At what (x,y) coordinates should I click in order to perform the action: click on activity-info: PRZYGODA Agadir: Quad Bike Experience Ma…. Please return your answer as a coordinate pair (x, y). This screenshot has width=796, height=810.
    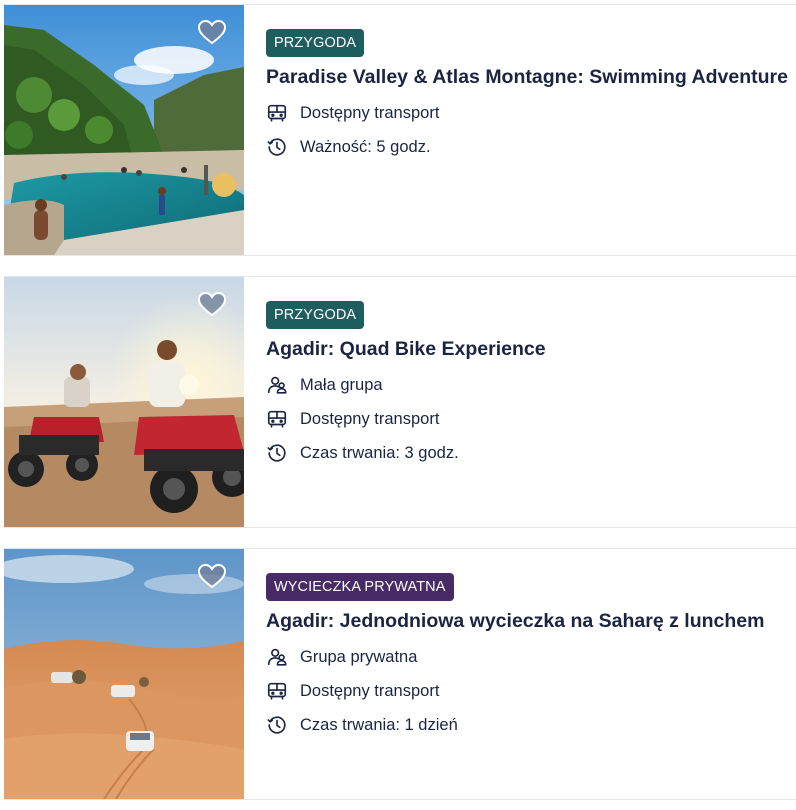
    Looking at the image, I should click on (529, 385).